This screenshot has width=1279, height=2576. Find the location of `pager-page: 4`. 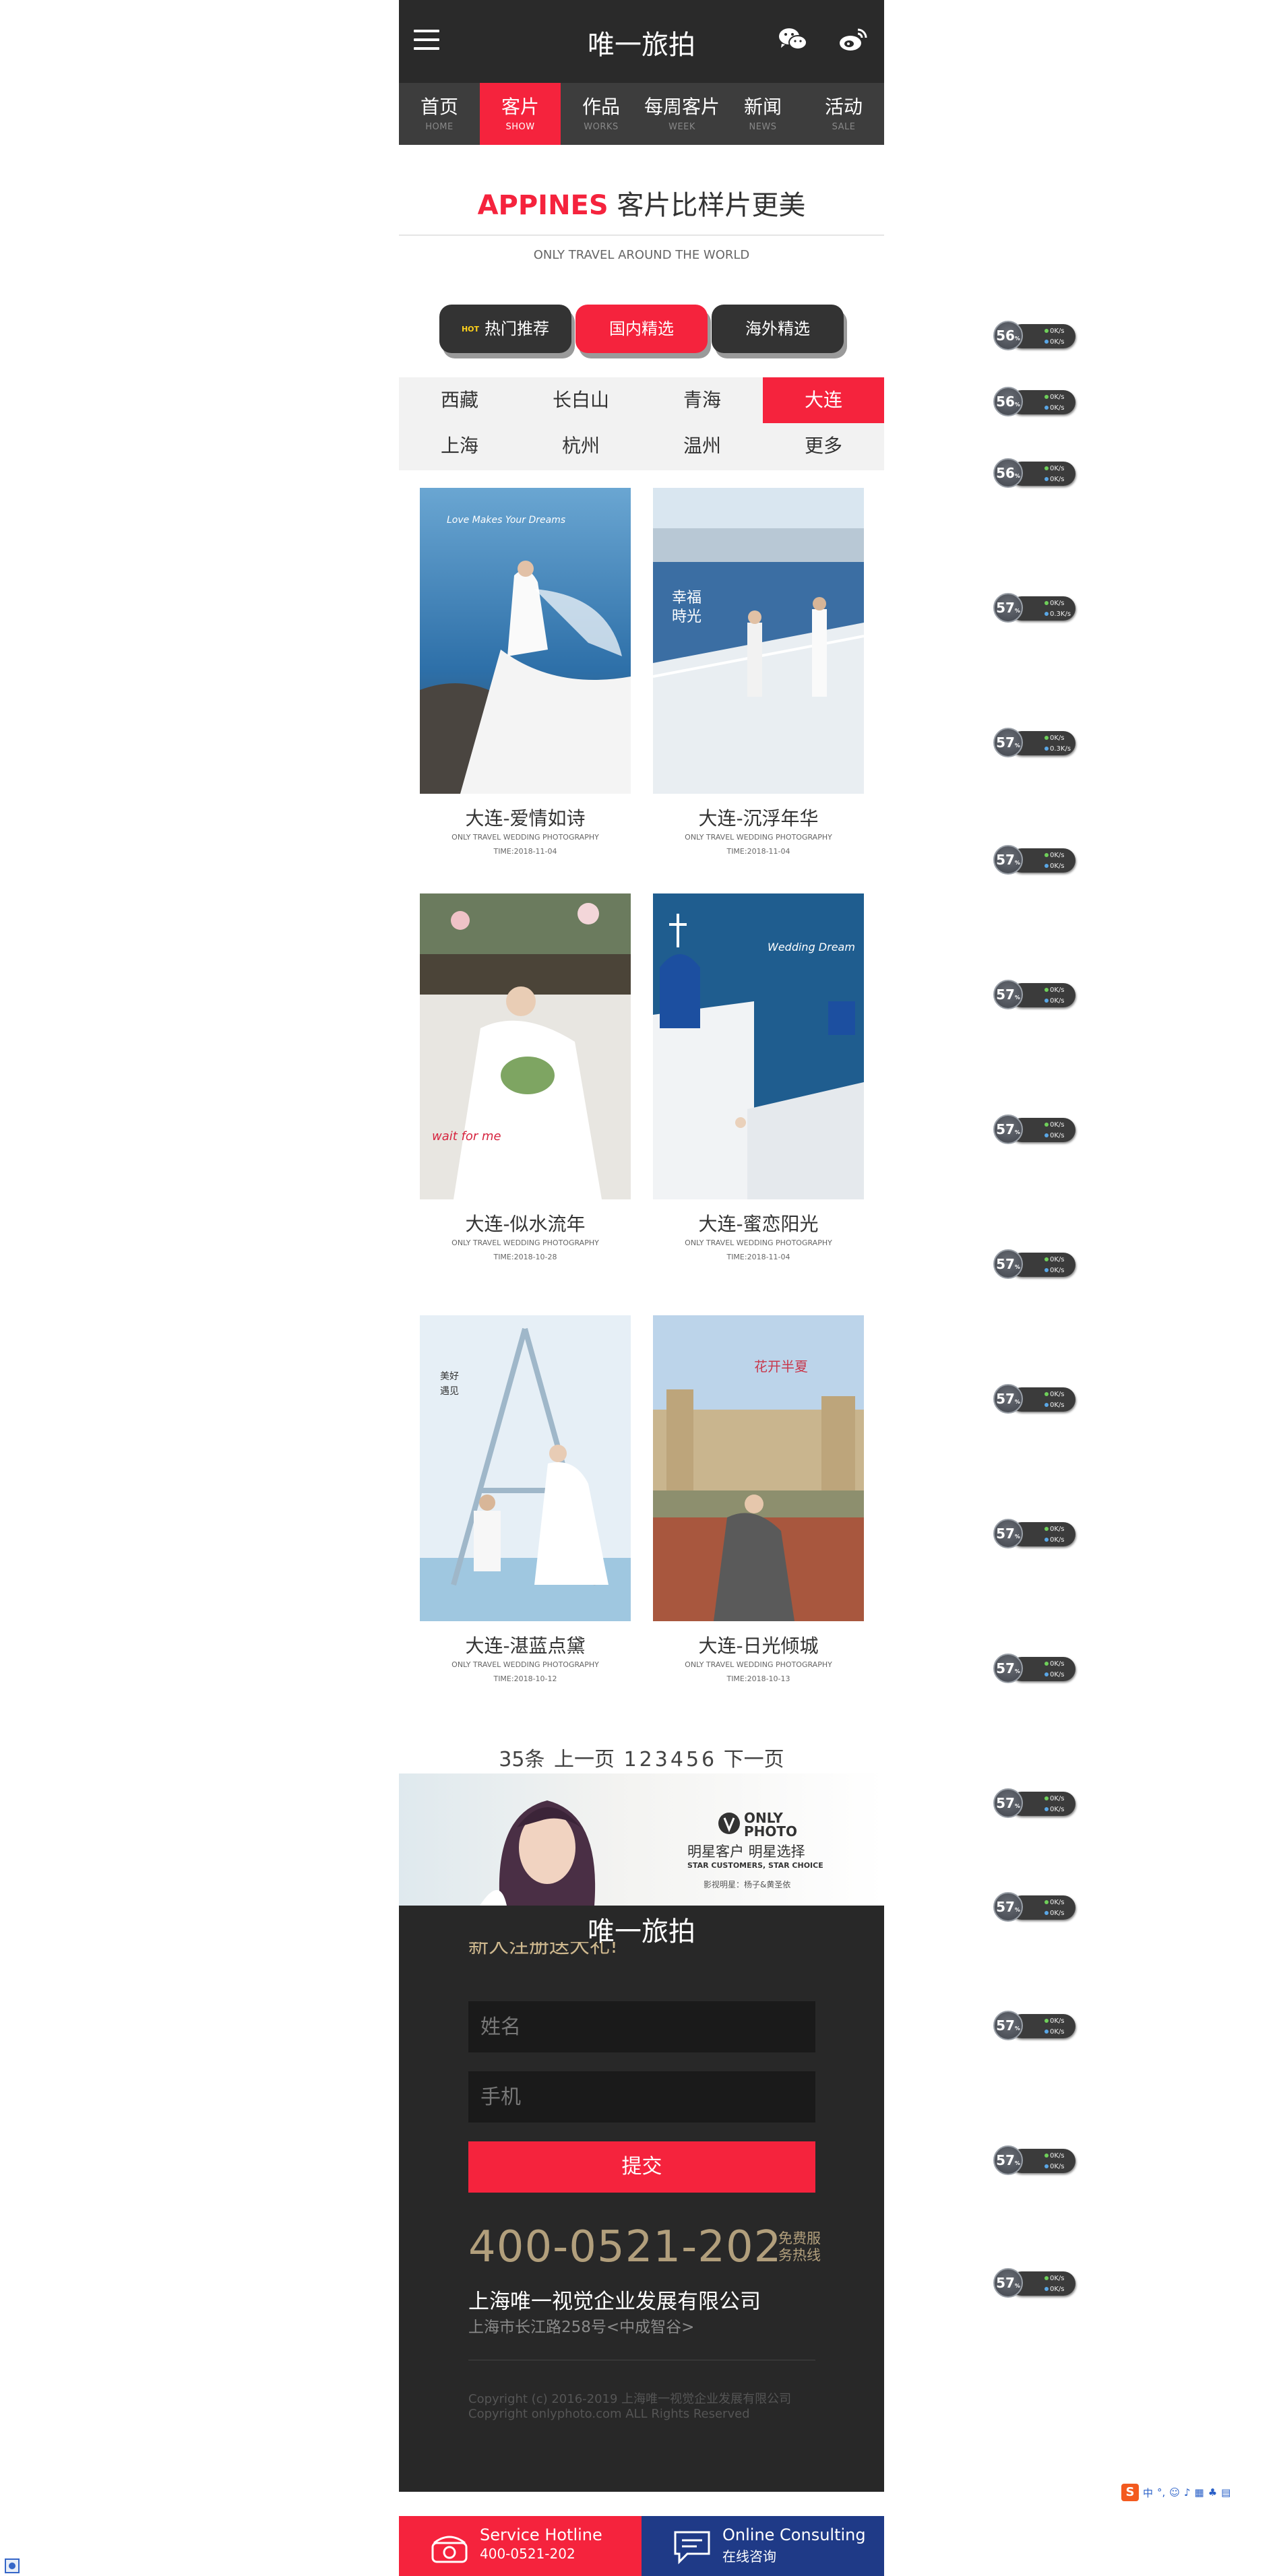

pager-page: 4 is located at coordinates (676, 1759).